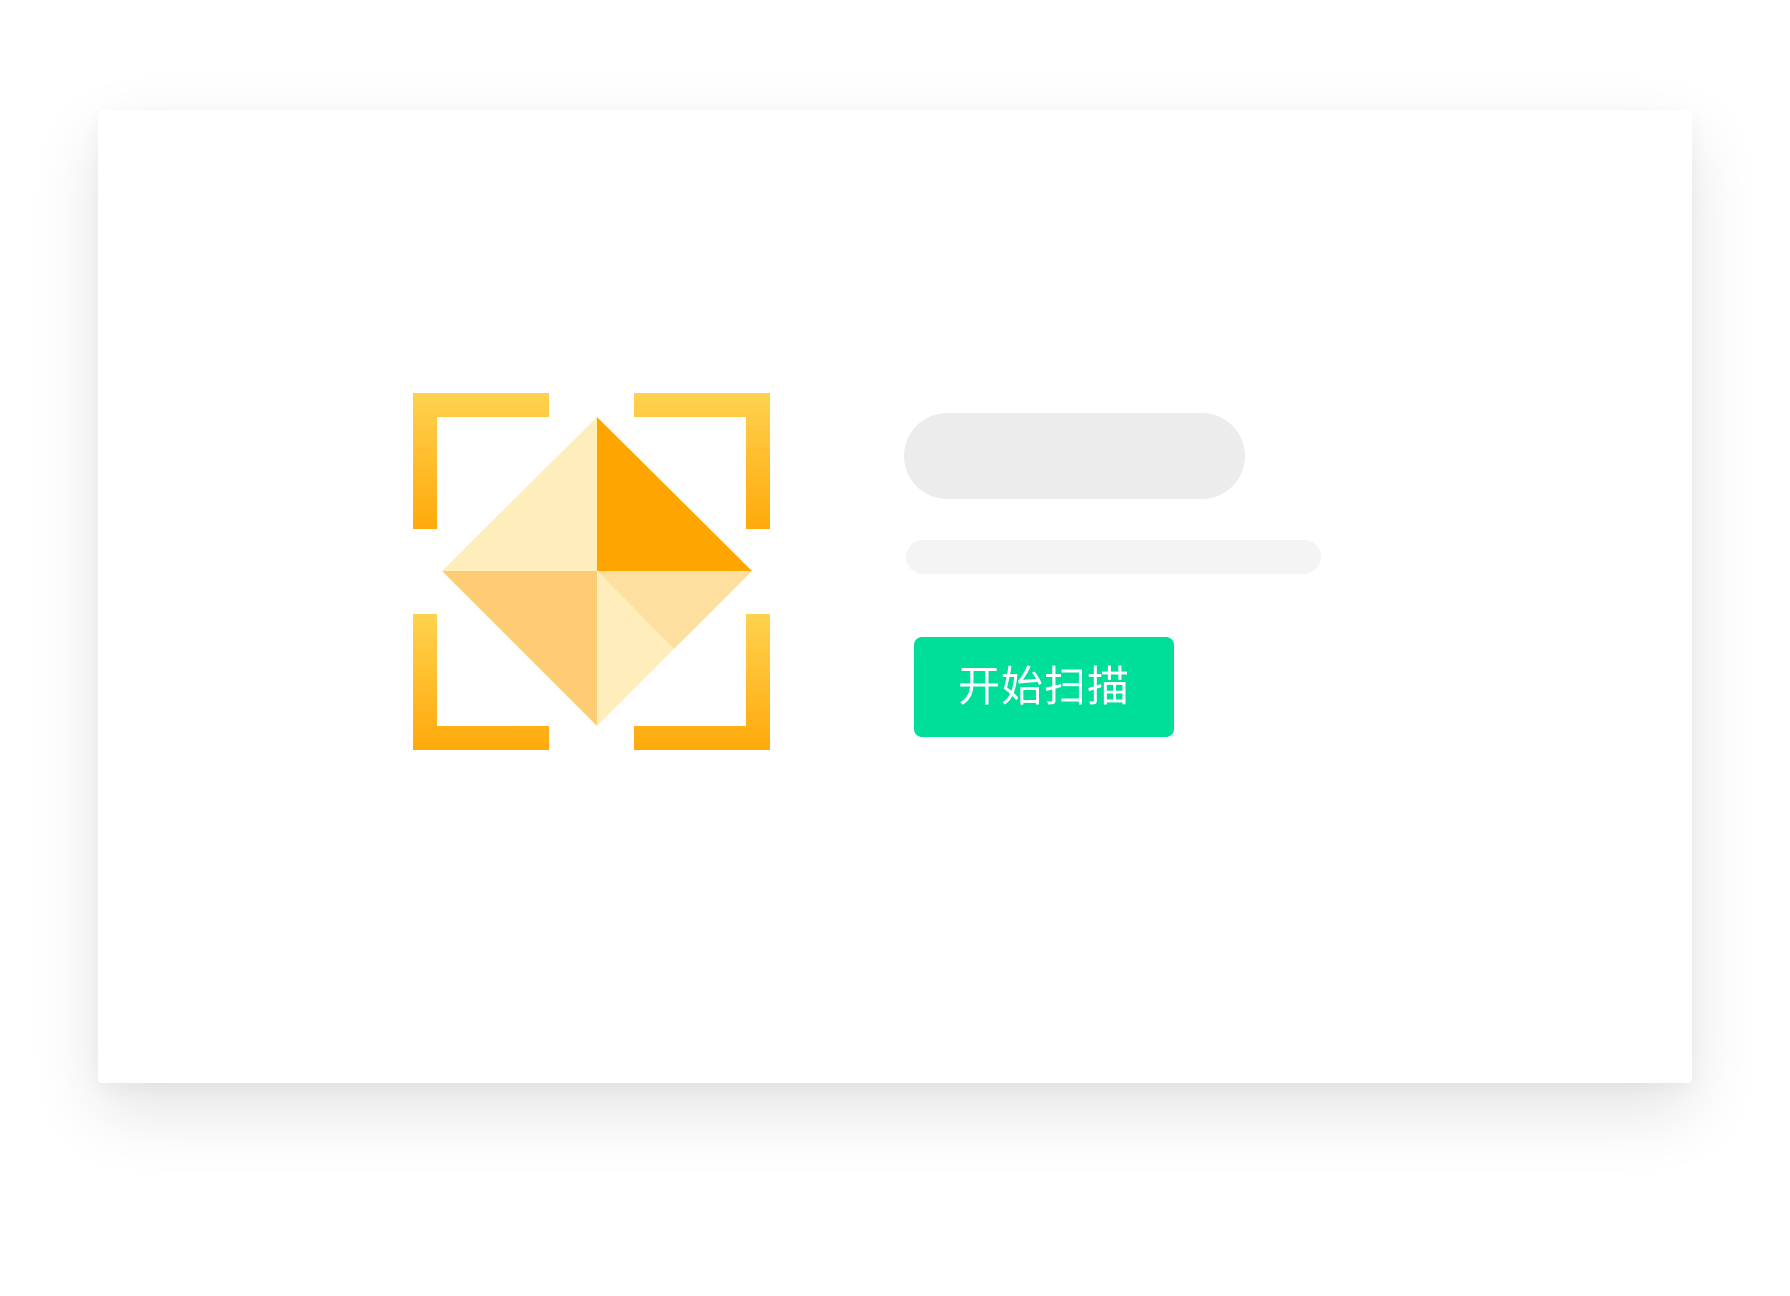 The image size is (1790, 1296). I want to click on title-placeholder-bar, so click(1074, 456).